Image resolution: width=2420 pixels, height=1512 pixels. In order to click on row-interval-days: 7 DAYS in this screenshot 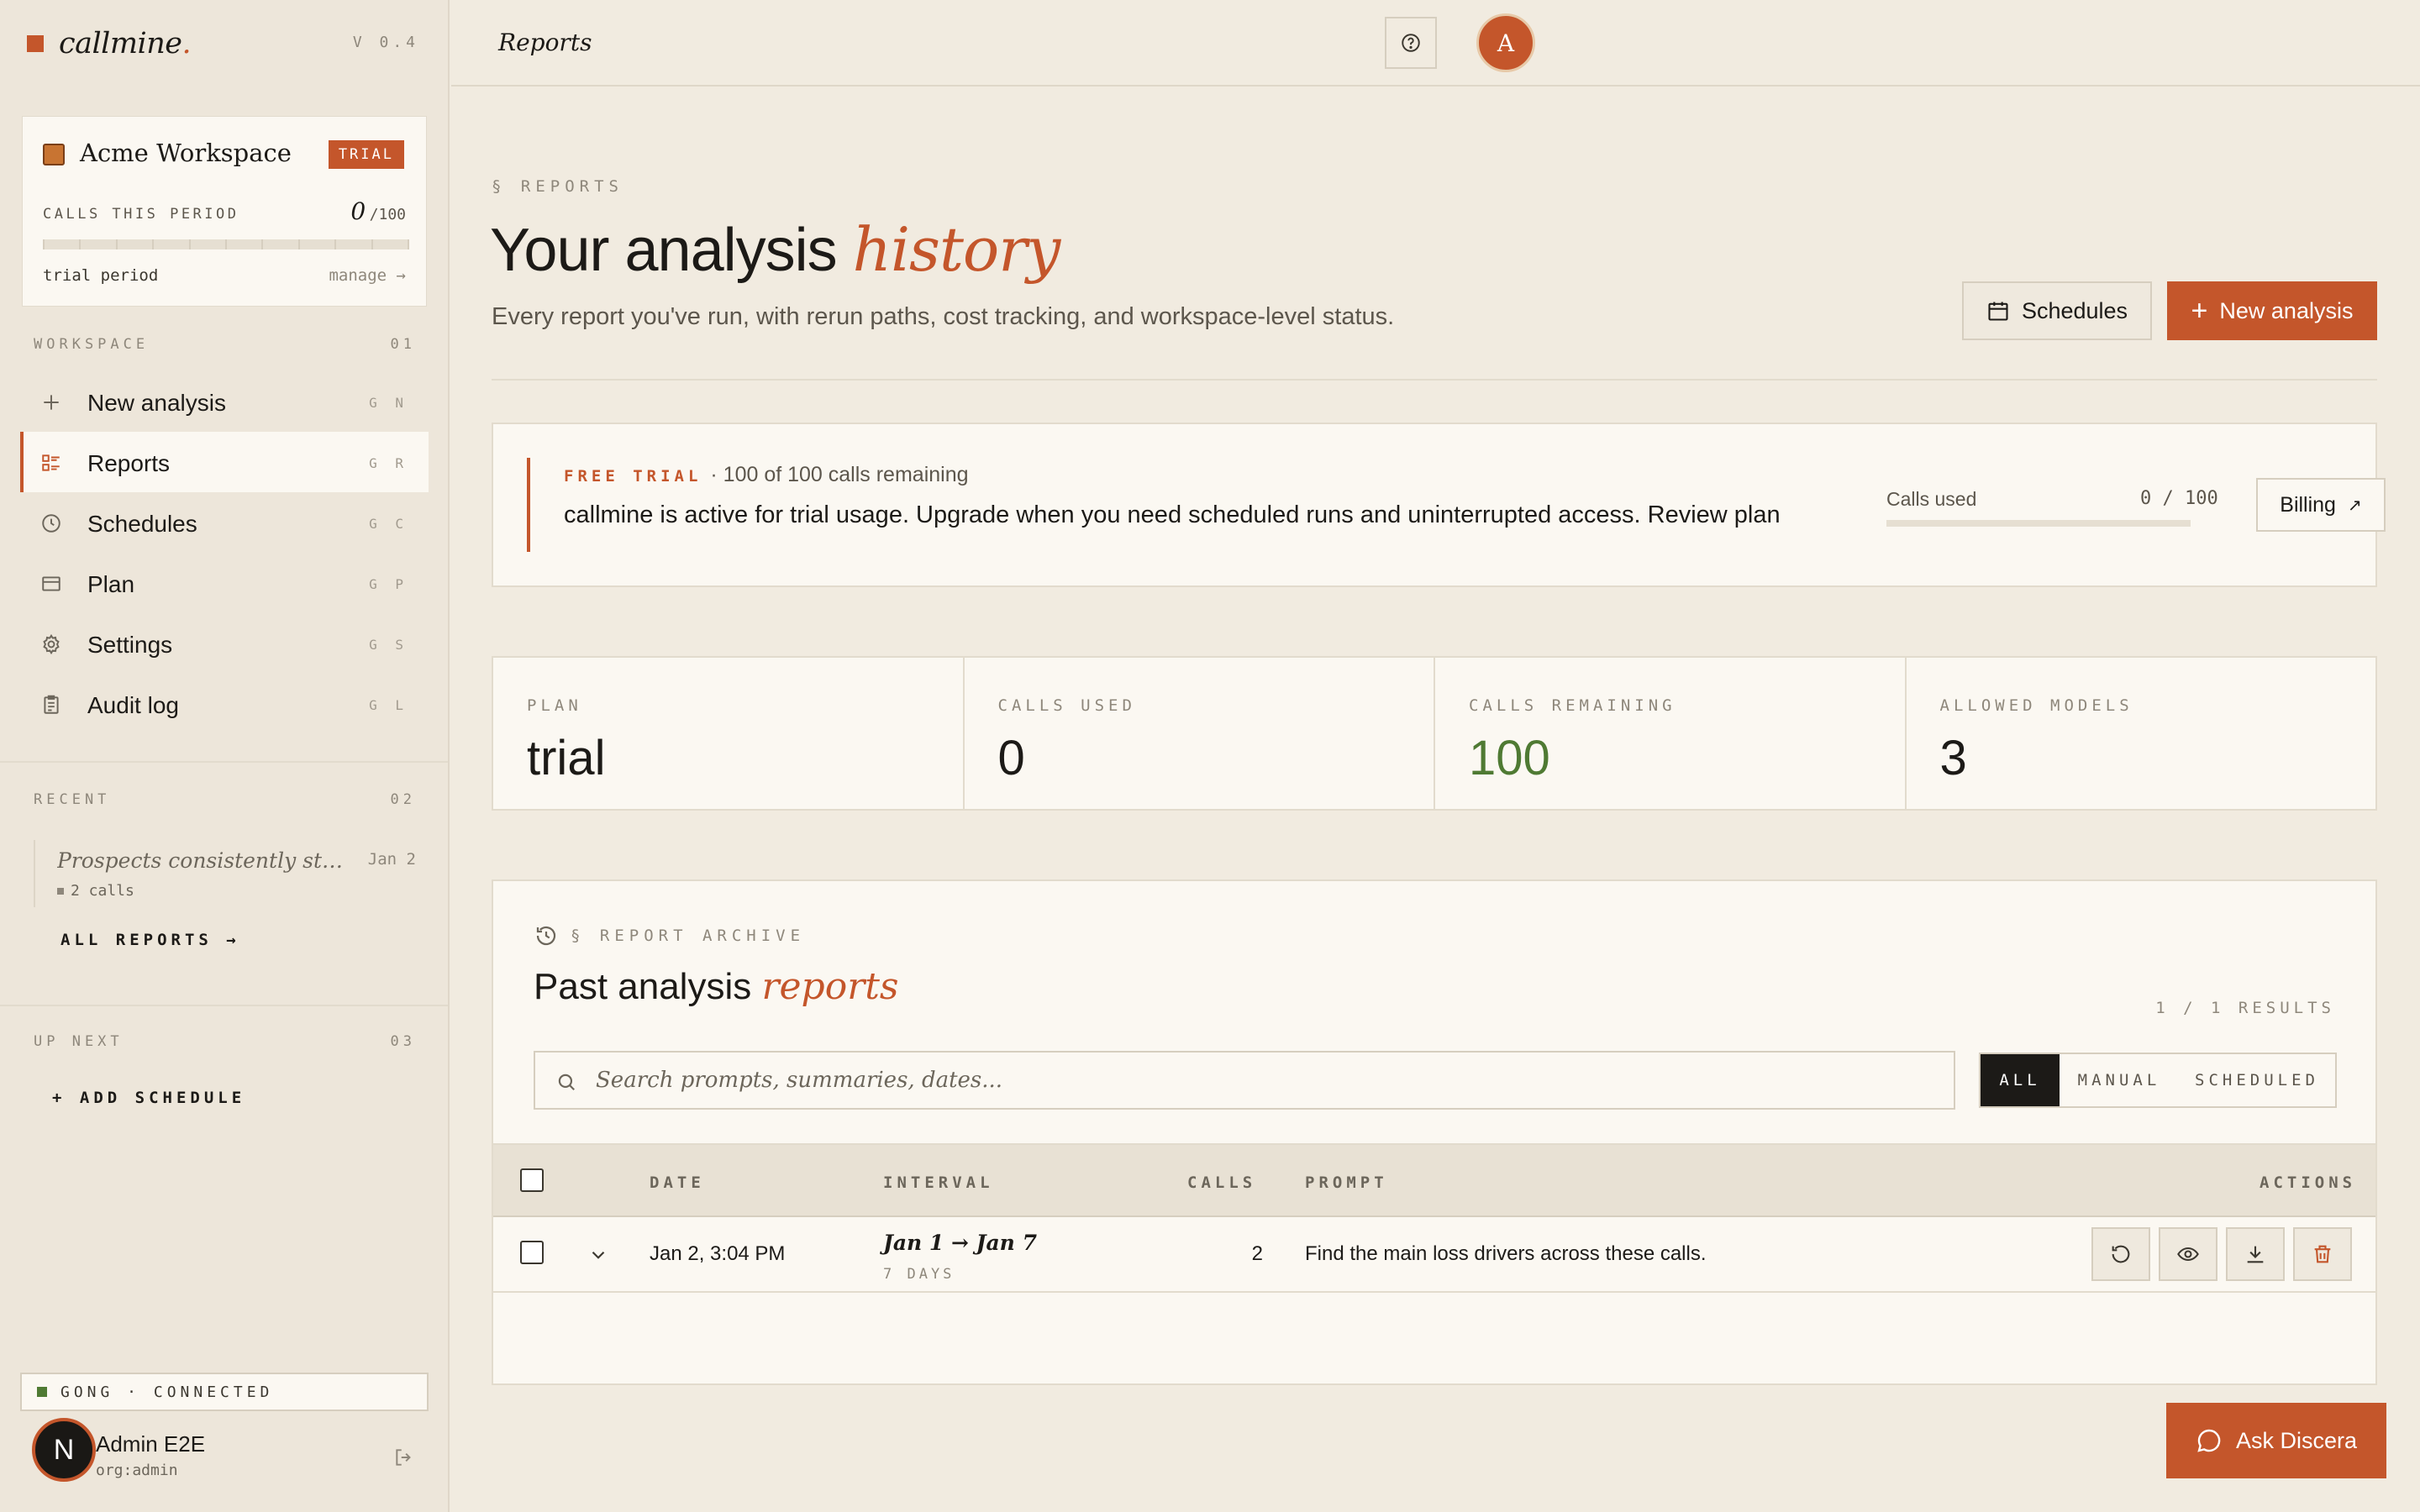, I will do `click(919, 1274)`.